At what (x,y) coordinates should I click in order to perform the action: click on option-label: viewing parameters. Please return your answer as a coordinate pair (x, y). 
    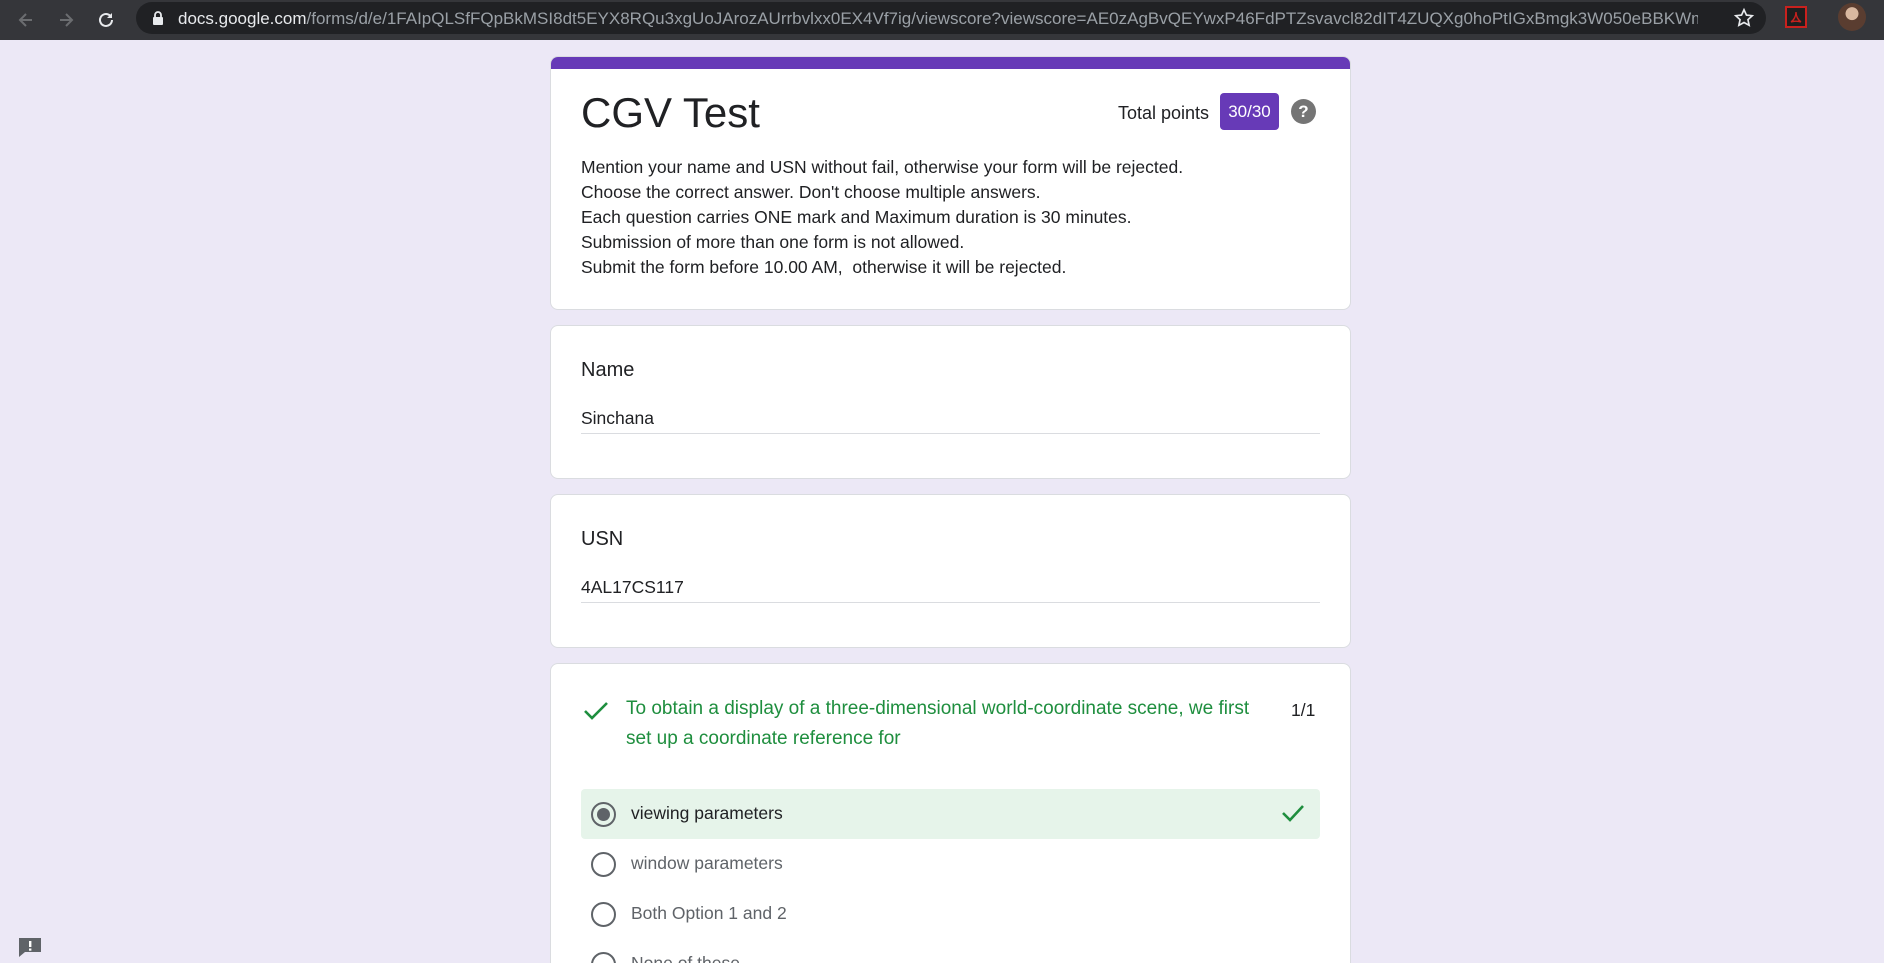
    Looking at the image, I should click on (707, 813).